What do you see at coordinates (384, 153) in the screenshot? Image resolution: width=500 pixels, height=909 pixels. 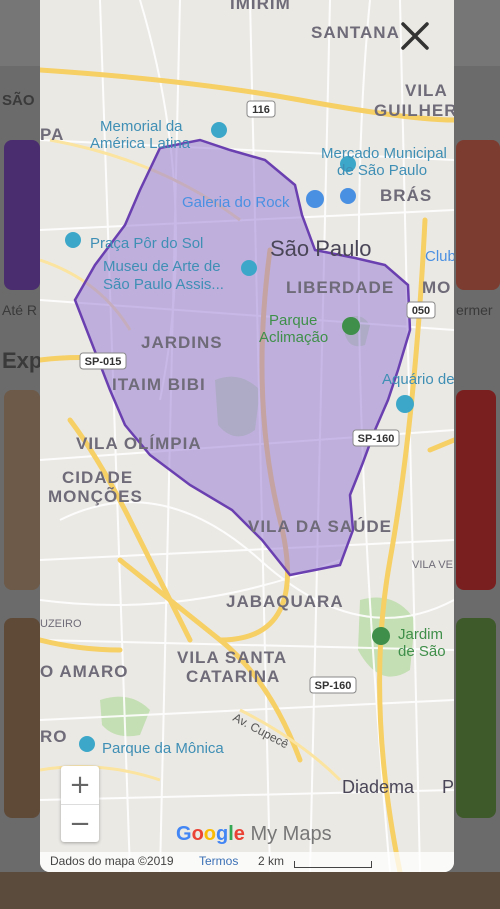 I see `poi-label: Mercado Municipal` at bounding box center [384, 153].